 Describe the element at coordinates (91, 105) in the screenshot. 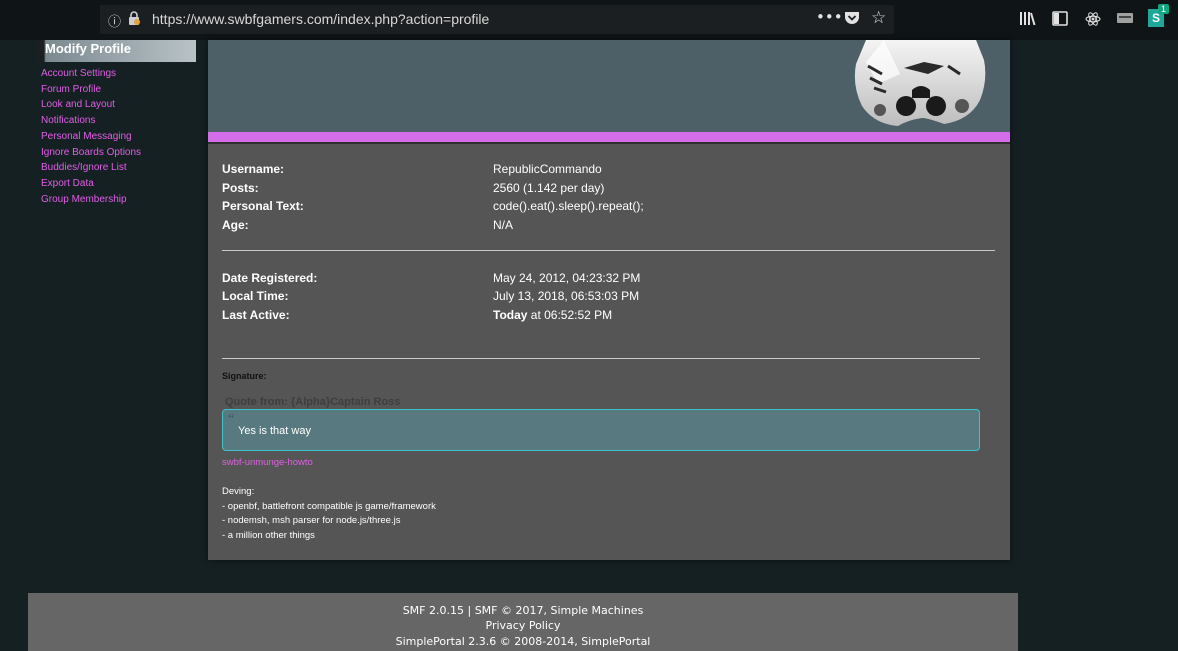

I see `sidebar-item-look-and-layout: Look and Layout` at that location.